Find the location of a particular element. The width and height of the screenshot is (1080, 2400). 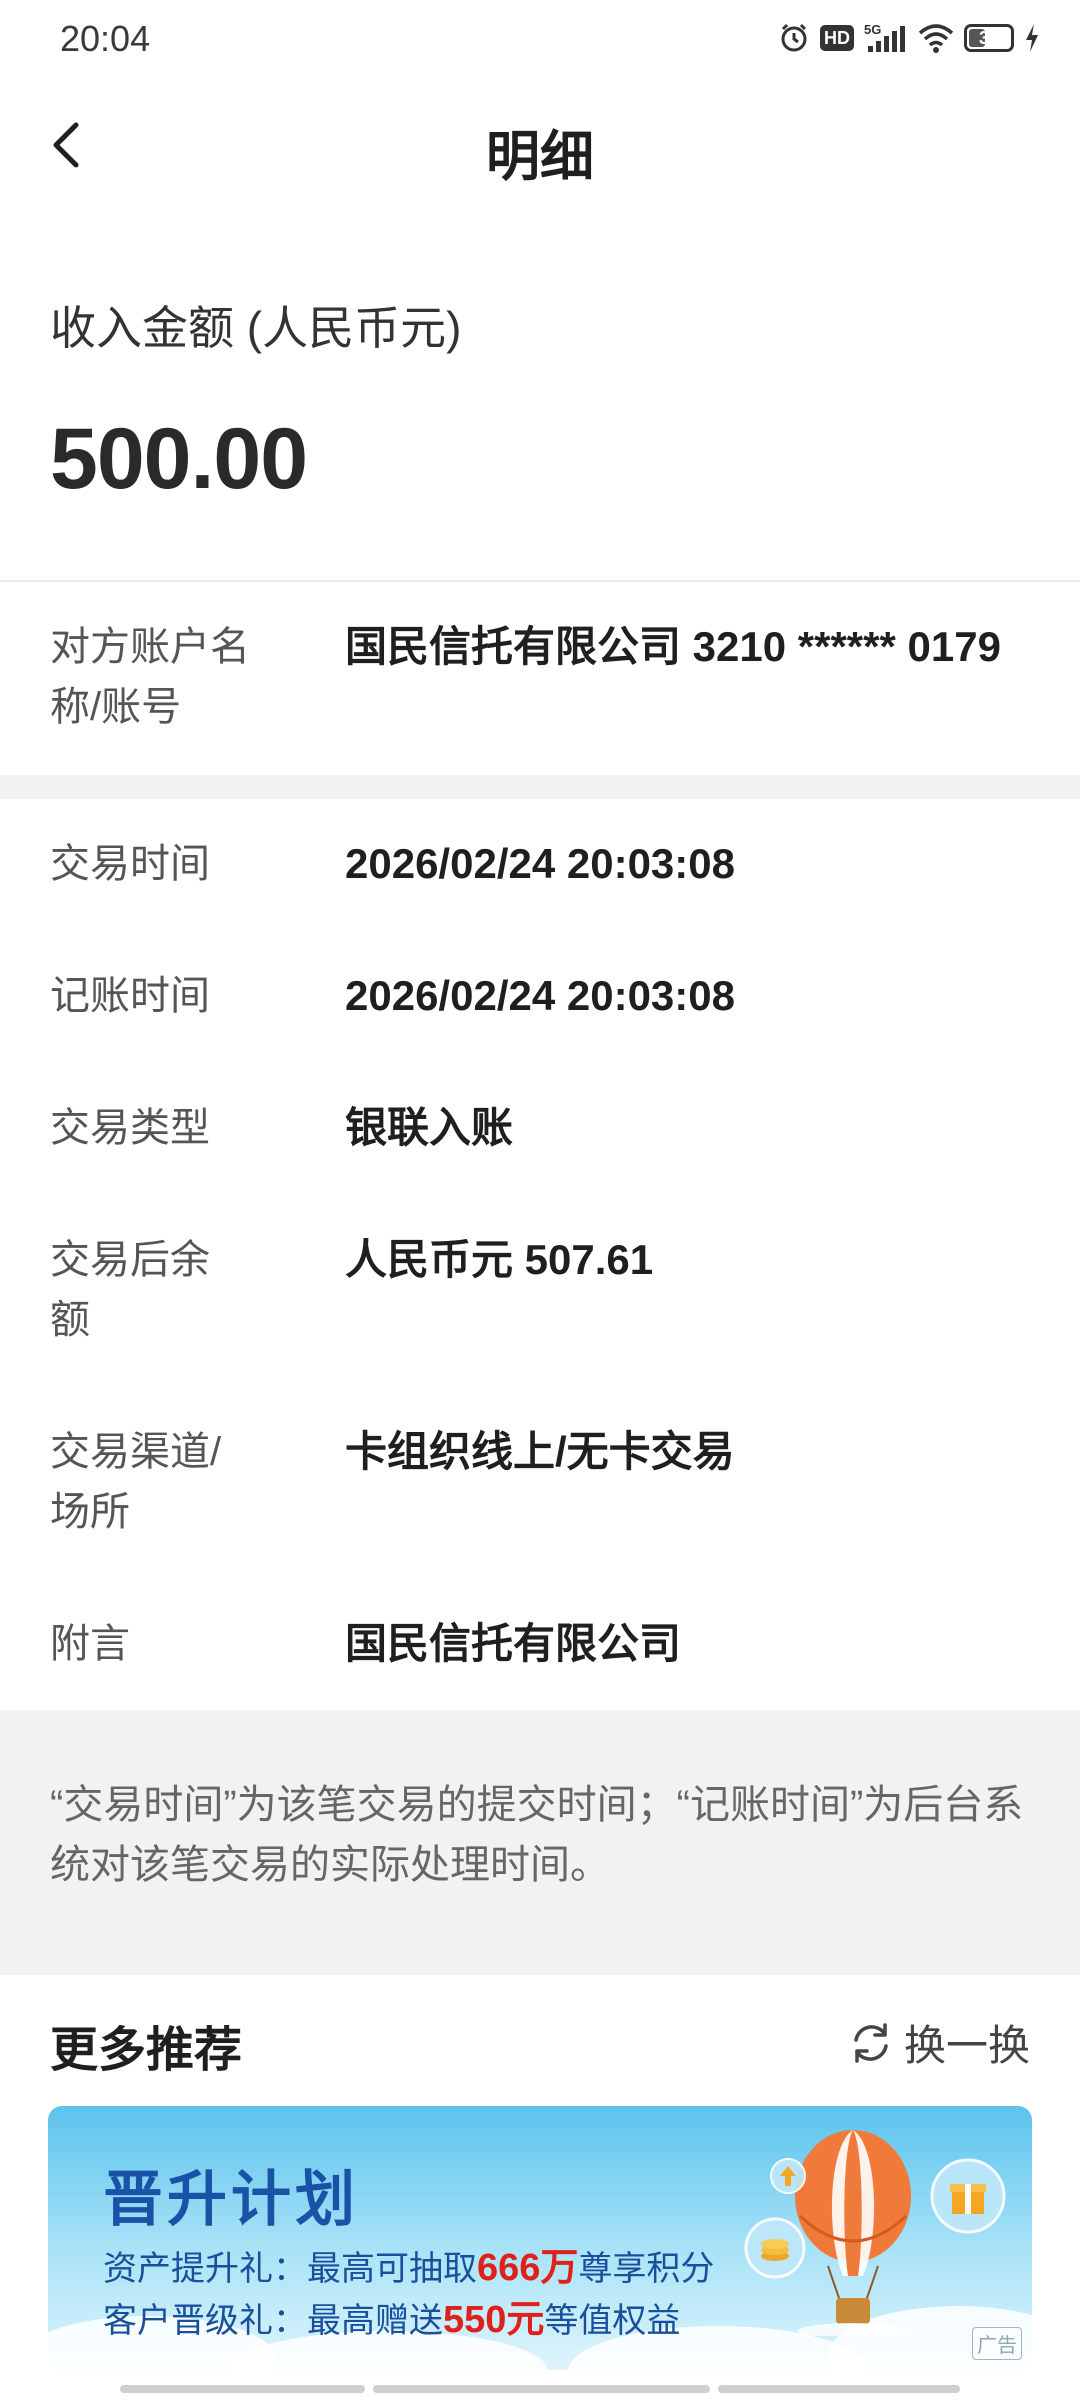

status-icons: HD 5G 37 is located at coordinates (909, 38).